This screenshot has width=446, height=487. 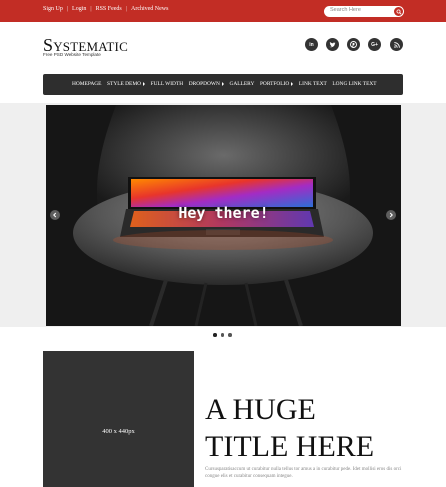 I want to click on pinterest-button, so click(x=353, y=44).